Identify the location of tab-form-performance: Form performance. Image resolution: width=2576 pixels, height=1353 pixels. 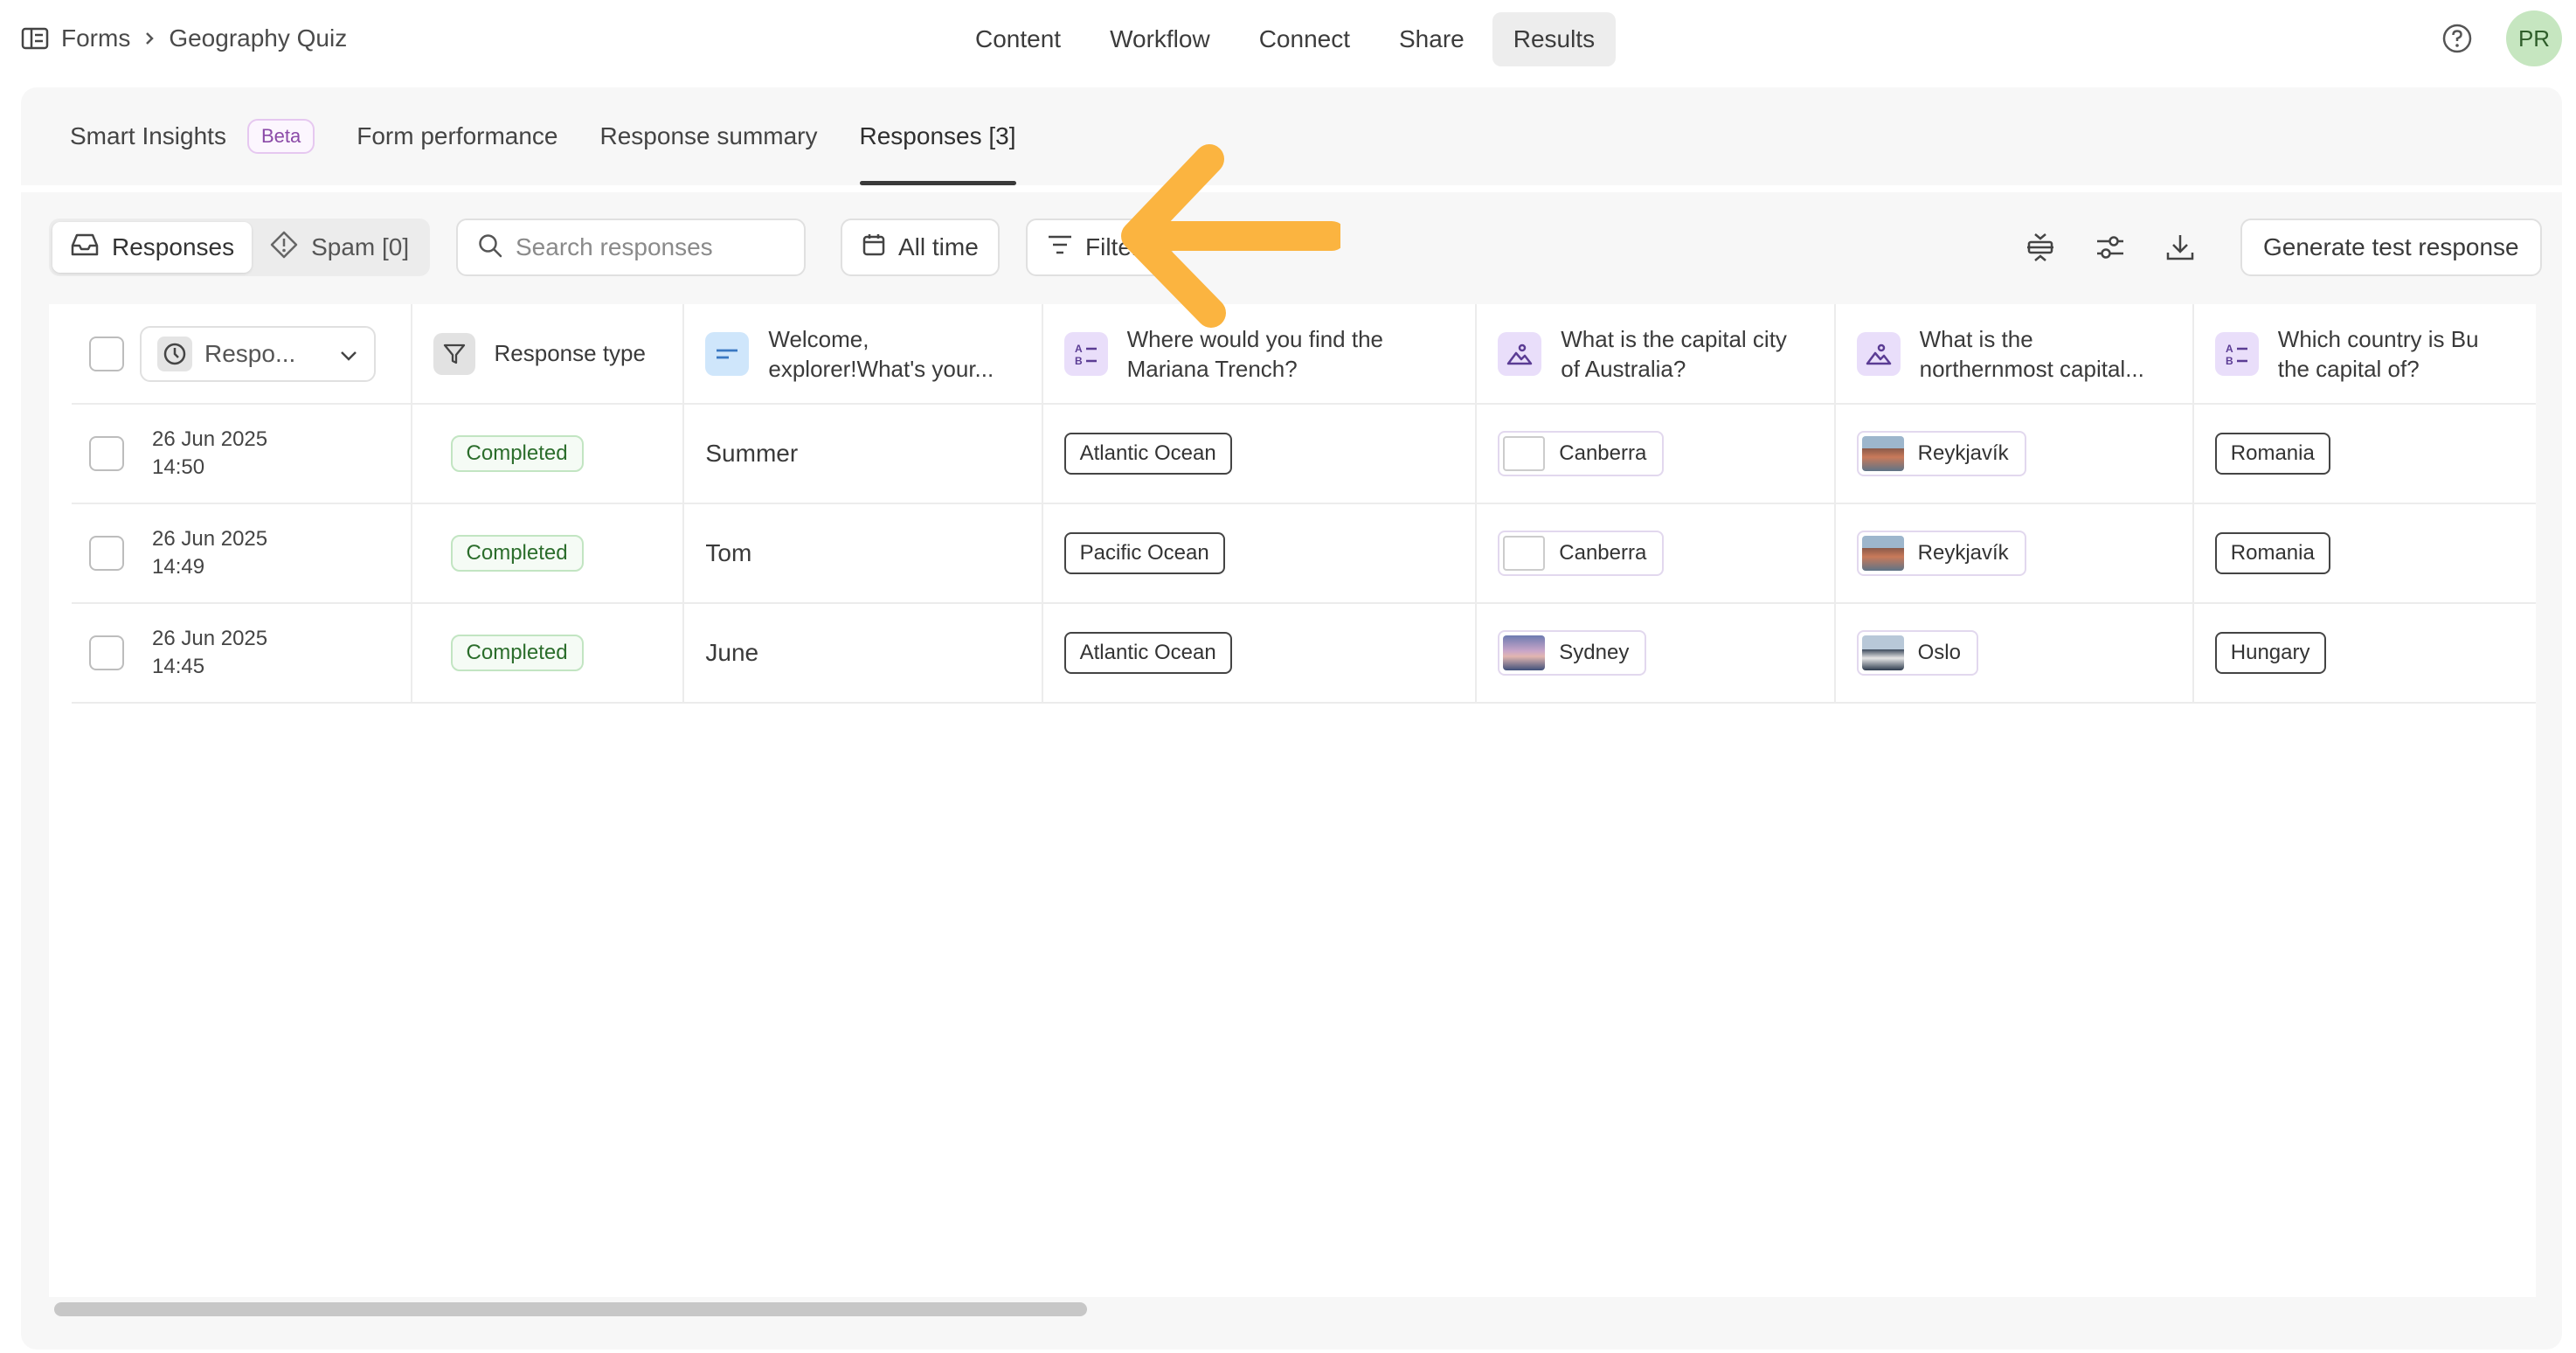
(457, 136).